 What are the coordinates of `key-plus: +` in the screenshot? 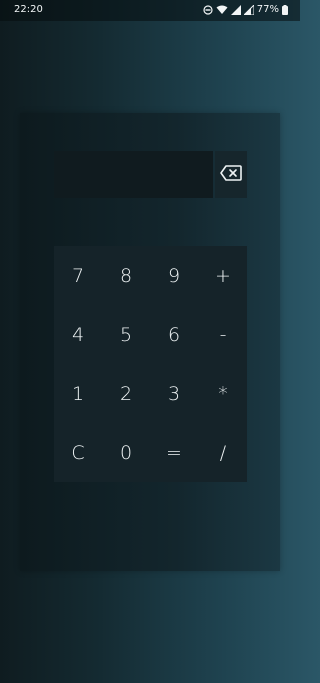 It's located at (223, 275).